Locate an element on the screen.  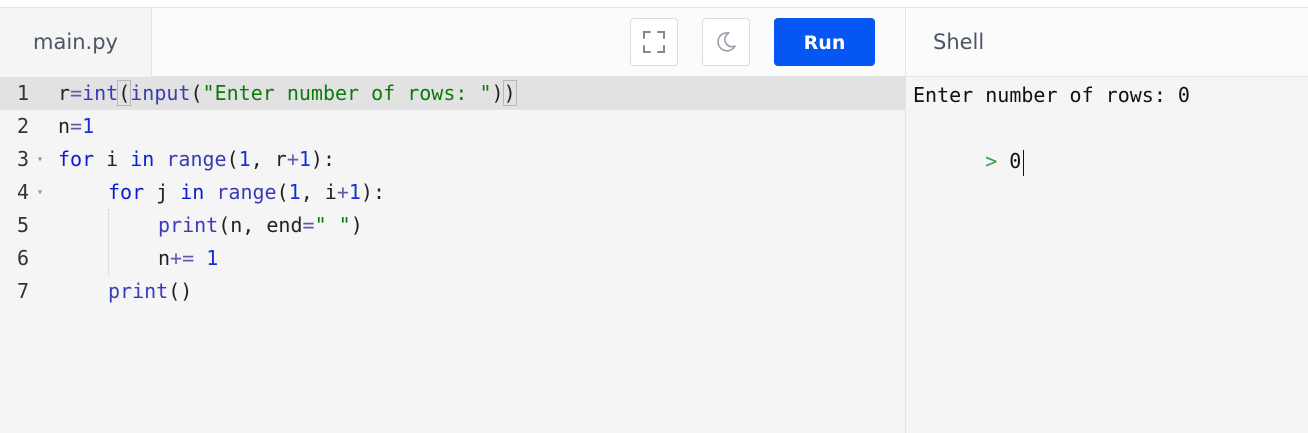
code-token: , r is located at coordinates (268, 159).